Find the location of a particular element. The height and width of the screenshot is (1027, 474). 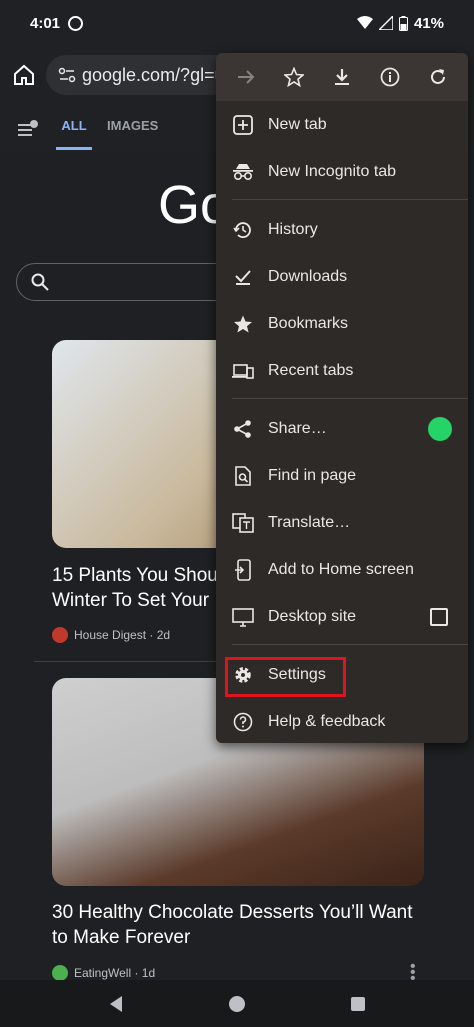

tab-images: IMAGES is located at coordinates (132, 125).